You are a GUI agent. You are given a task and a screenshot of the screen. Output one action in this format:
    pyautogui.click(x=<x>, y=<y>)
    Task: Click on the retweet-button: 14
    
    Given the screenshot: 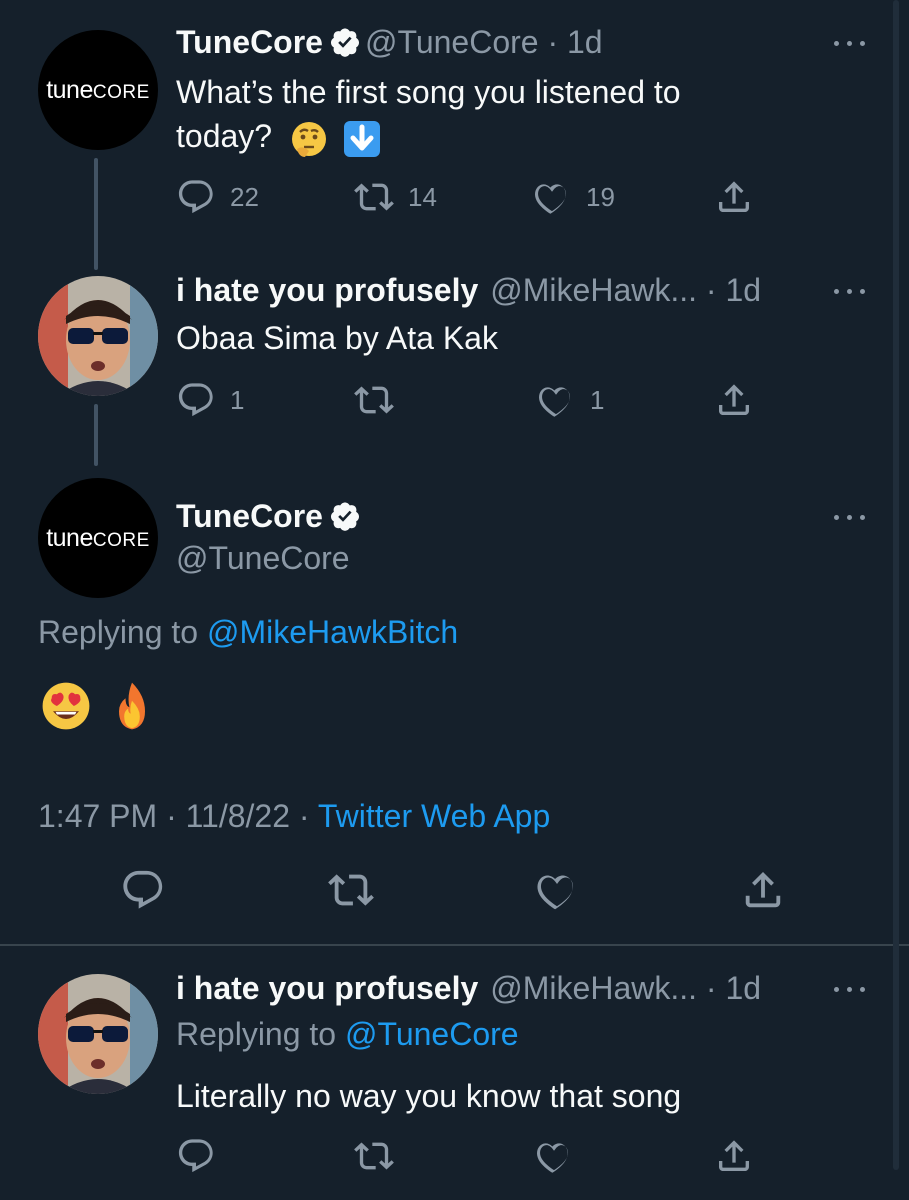 What is the action you would take?
    pyautogui.click(x=395, y=197)
    